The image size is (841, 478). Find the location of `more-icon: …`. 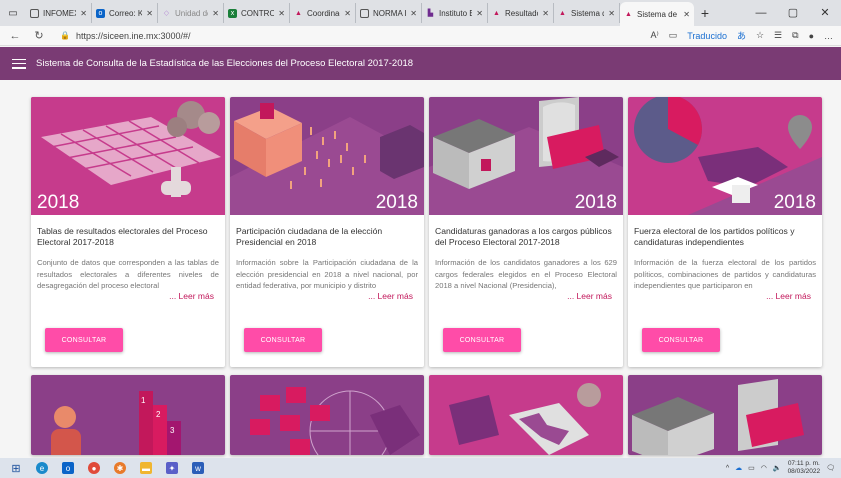

more-icon: … is located at coordinates (828, 36).